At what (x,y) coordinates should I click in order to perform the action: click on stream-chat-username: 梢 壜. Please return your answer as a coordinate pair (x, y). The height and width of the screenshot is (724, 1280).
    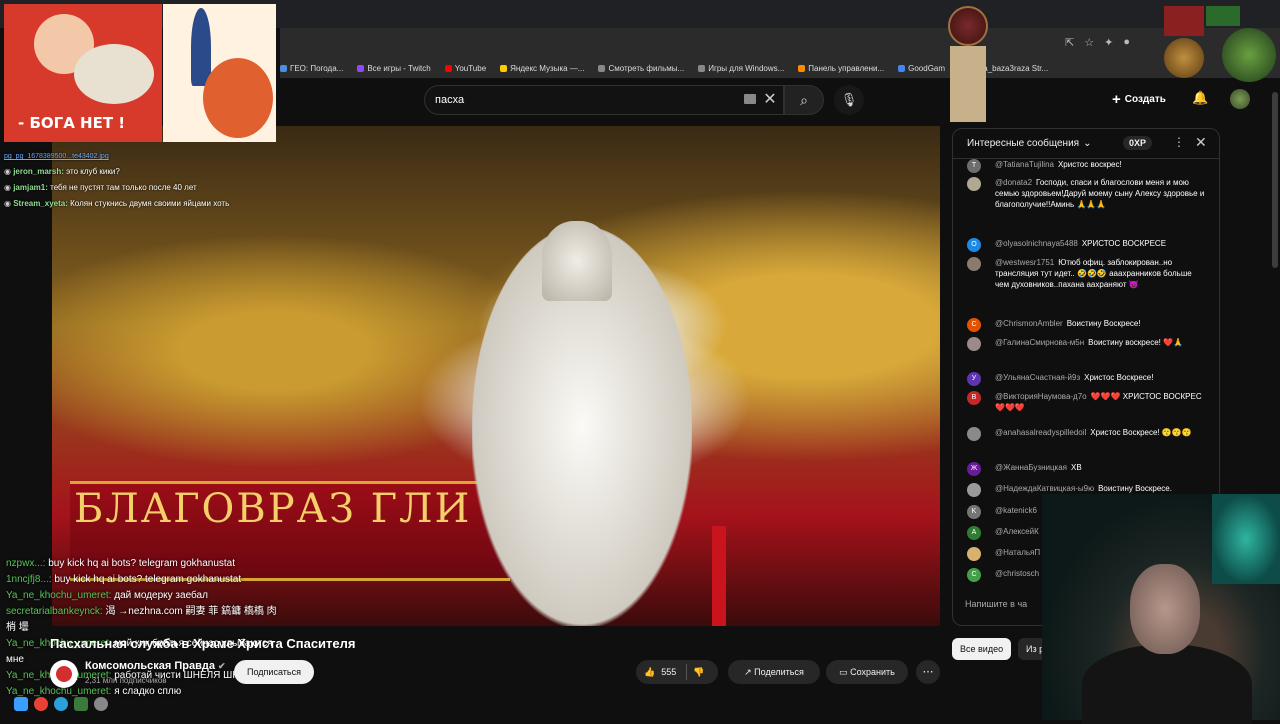
    Looking at the image, I should click on (17, 627).